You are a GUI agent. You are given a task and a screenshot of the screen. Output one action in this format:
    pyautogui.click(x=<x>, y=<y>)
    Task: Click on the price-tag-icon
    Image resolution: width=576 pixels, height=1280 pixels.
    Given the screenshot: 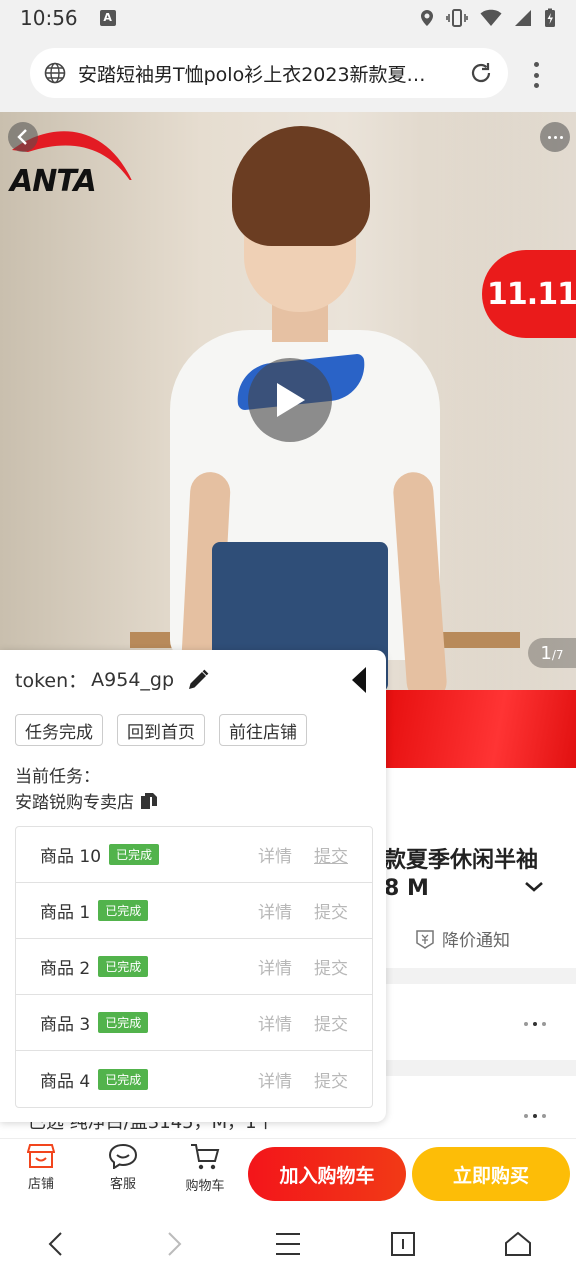 What is the action you would take?
    pyautogui.click(x=425, y=939)
    